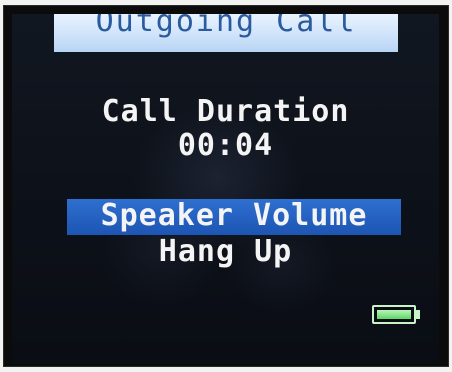 The width and height of the screenshot is (452, 372). I want to click on battery-level-fill, so click(394, 314).